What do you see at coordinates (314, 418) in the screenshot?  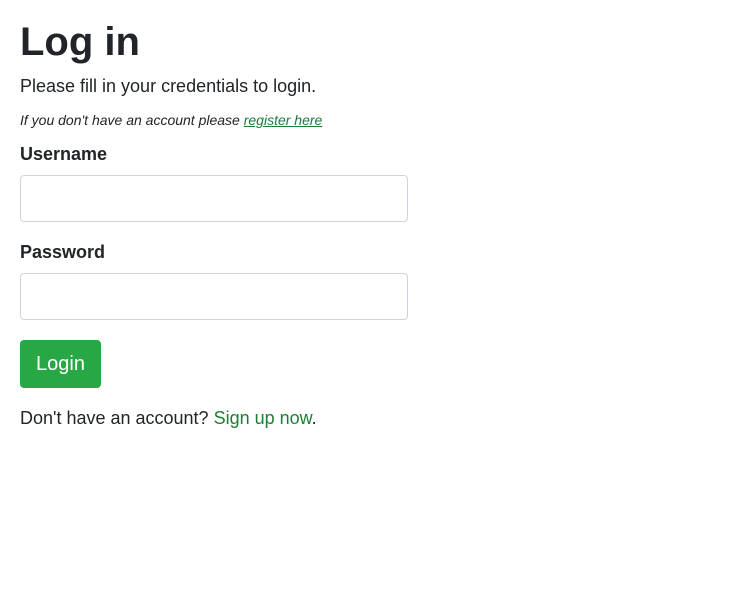 I see `signup-prompt-suffix: .` at bounding box center [314, 418].